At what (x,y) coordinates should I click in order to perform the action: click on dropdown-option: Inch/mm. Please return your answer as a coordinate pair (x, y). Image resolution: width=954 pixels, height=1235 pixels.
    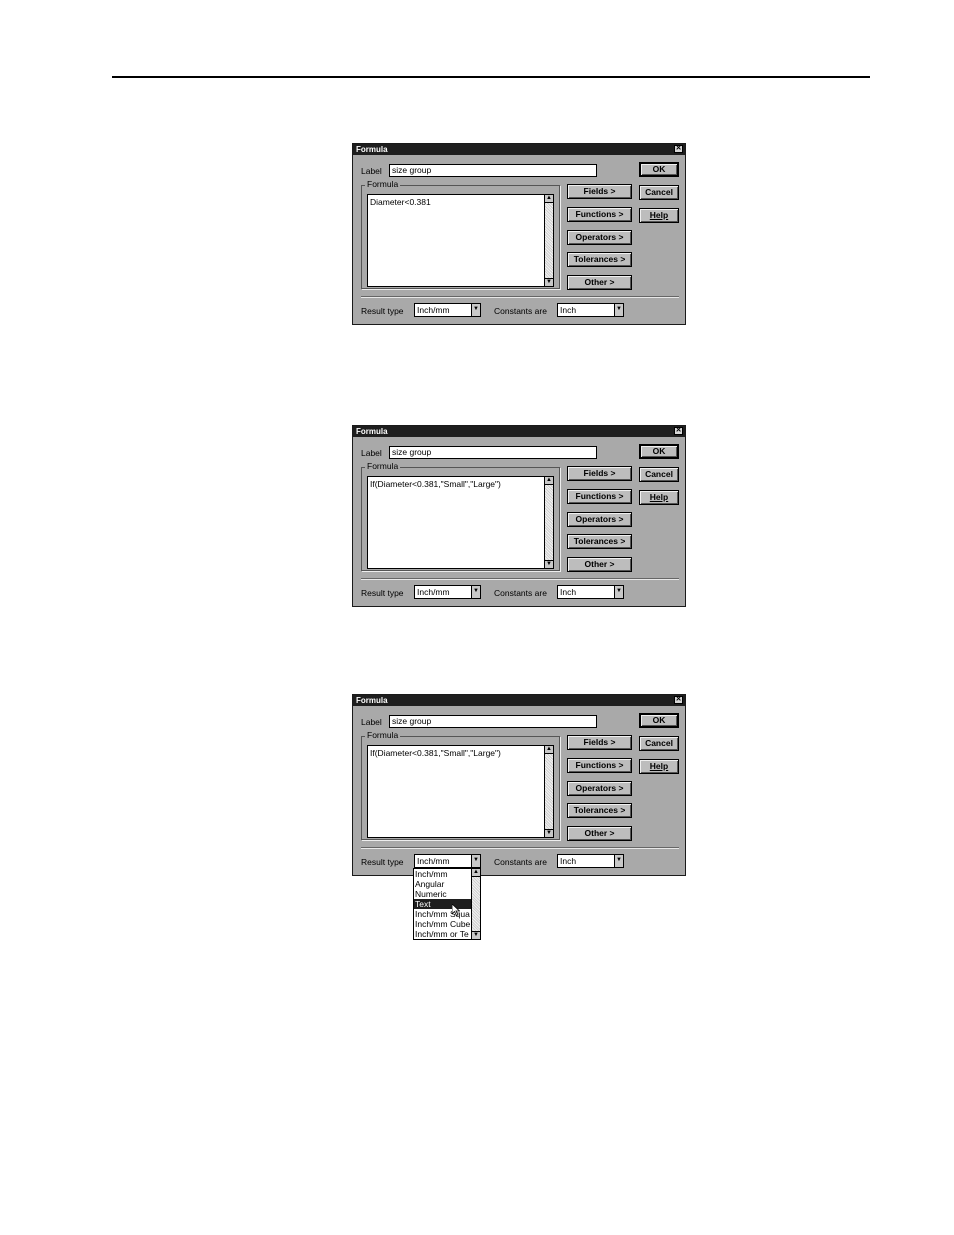
    Looking at the image, I should click on (443, 874).